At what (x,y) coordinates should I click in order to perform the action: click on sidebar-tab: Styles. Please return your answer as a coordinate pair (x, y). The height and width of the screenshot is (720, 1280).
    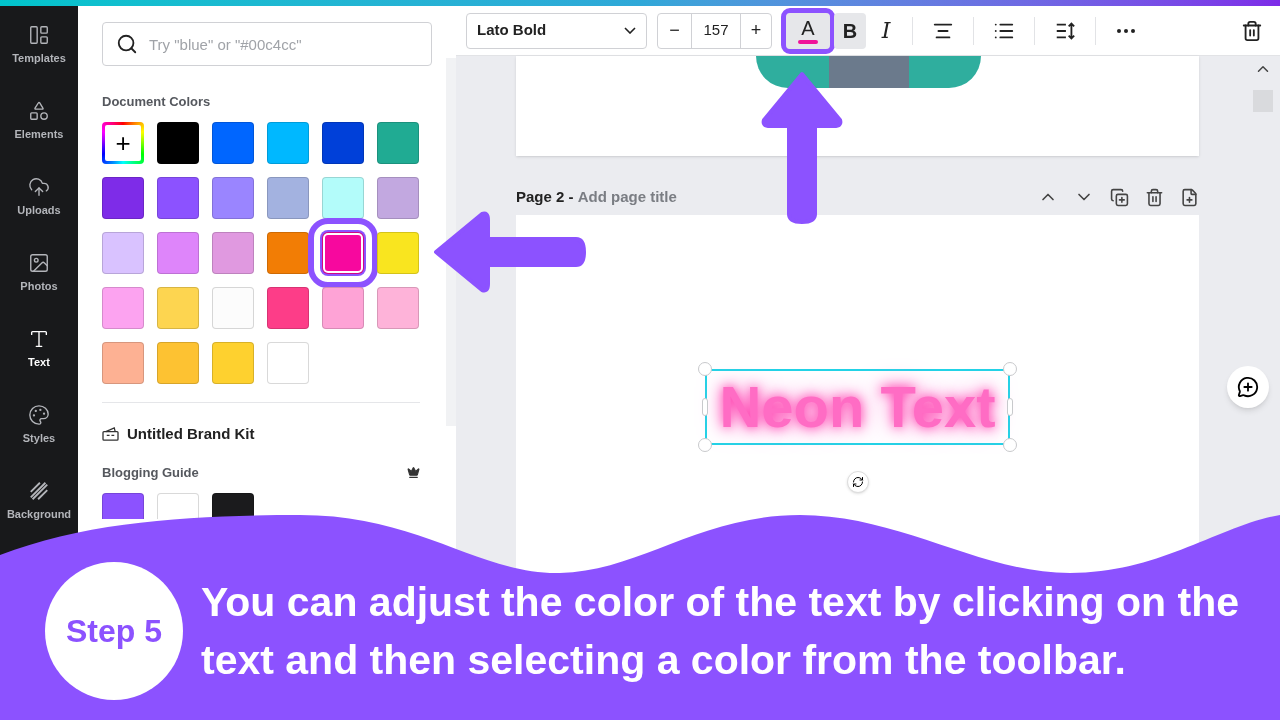
    Looking at the image, I should click on (39, 425).